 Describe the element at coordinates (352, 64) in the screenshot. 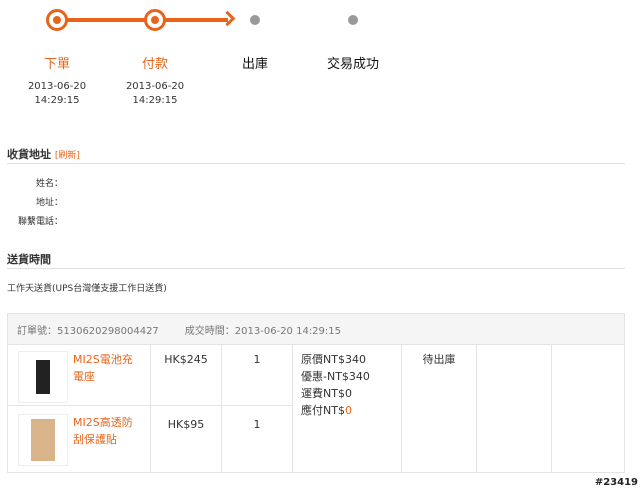

I see `step-label: 交易成功` at that location.